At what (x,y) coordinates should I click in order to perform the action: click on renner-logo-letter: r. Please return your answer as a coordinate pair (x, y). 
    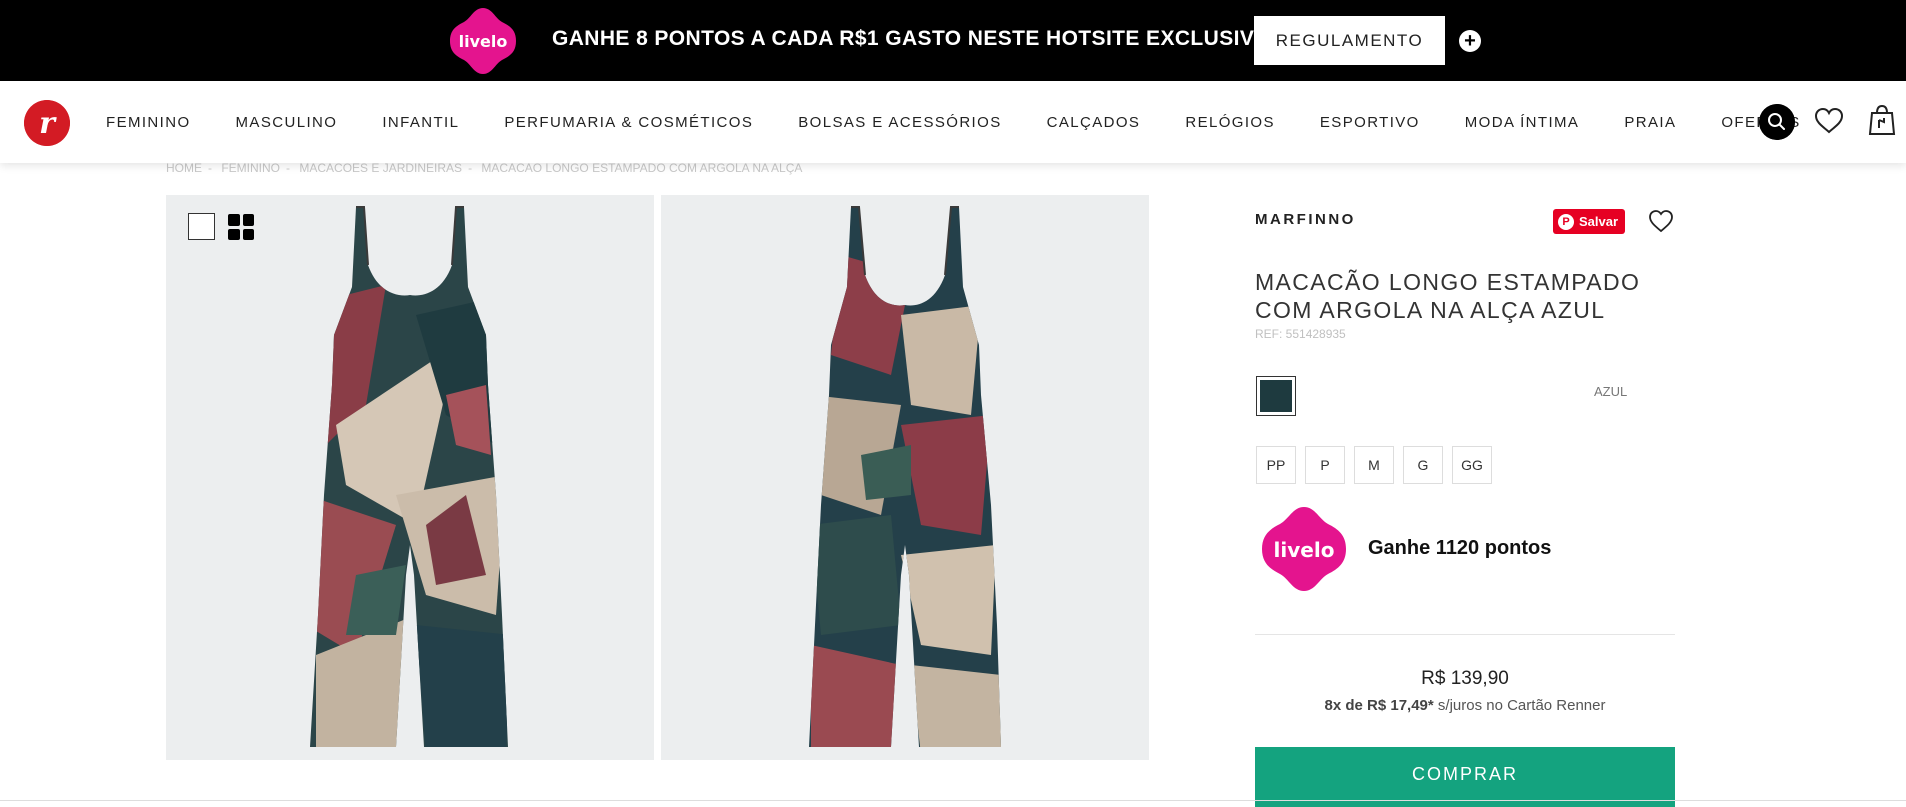
    Looking at the image, I should click on (48, 123).